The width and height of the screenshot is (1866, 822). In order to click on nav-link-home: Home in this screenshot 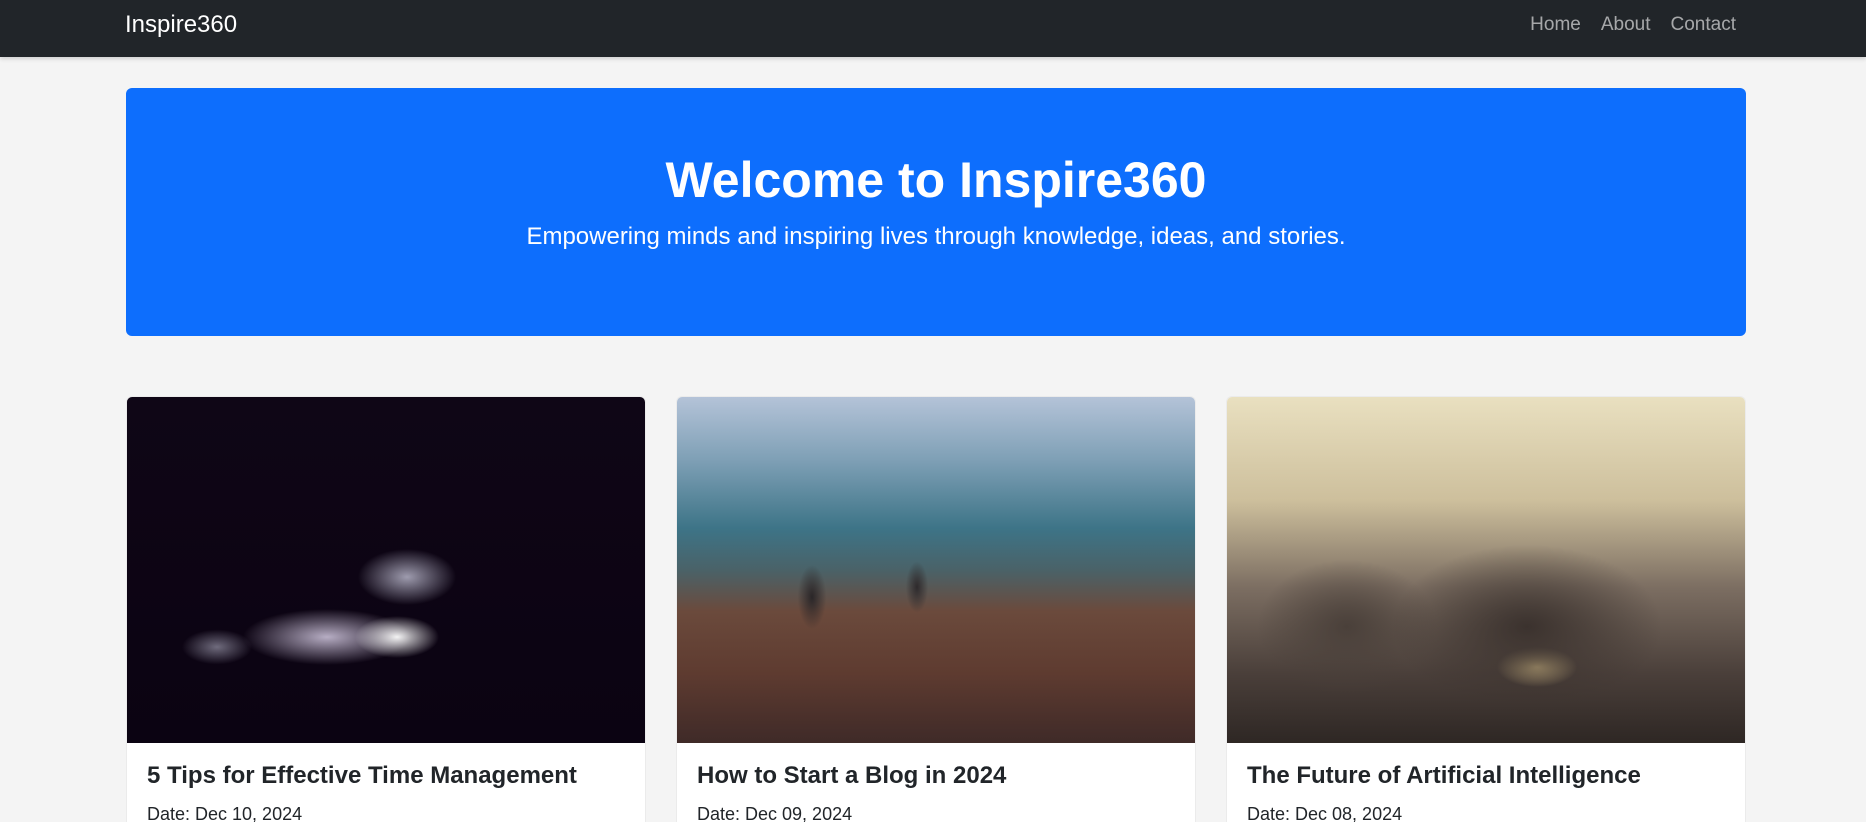, I will do `click(1555, 25)`.